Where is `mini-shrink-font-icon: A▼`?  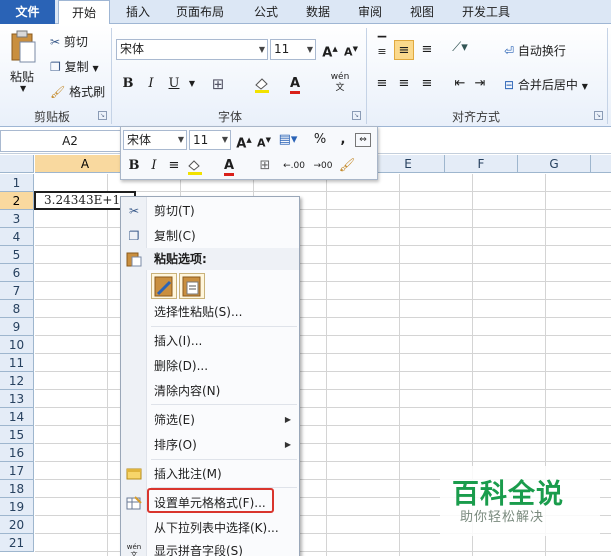
mini-shrink-font-icon: A▼ is located at coordinates (264, 140).